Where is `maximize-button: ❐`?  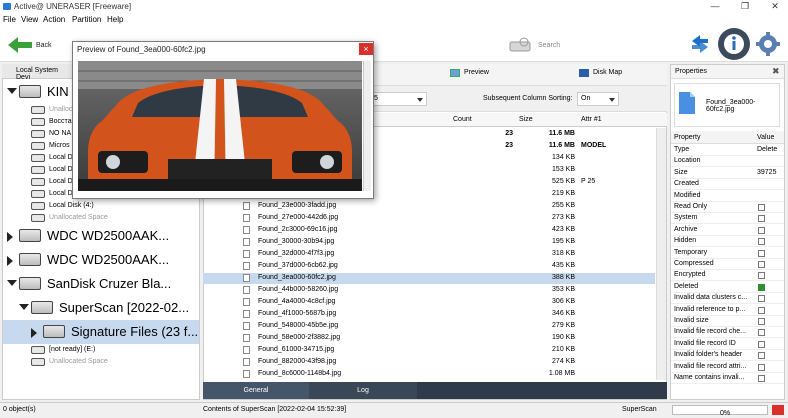
maximize-button: ❐ is located at coordinates (745, 6).